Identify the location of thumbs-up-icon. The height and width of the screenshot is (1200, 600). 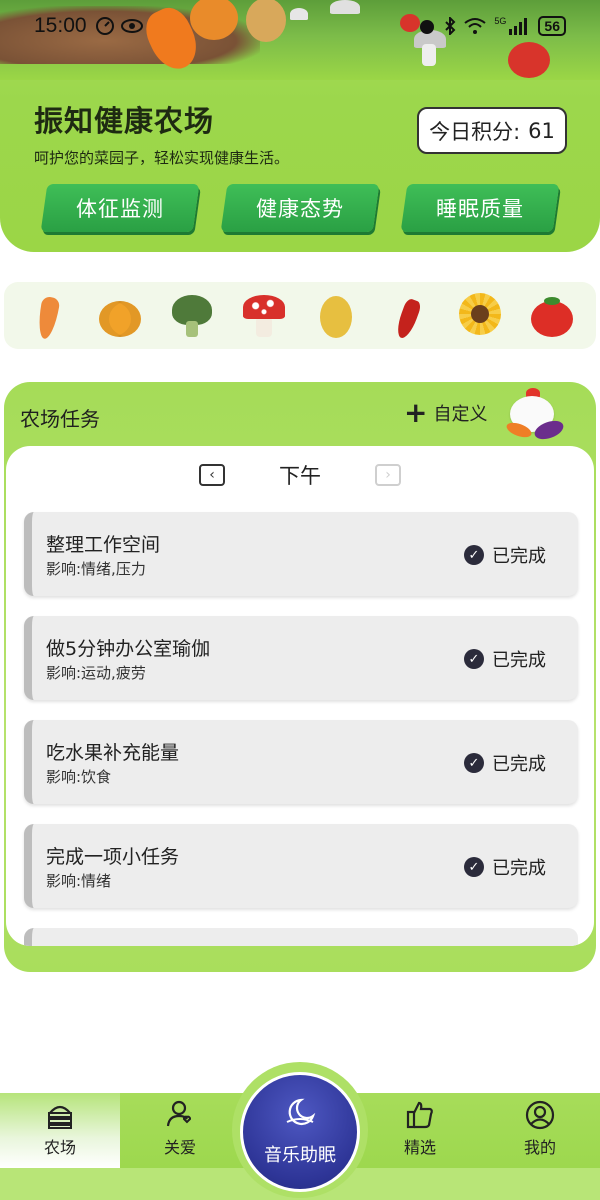
(420, 1115).